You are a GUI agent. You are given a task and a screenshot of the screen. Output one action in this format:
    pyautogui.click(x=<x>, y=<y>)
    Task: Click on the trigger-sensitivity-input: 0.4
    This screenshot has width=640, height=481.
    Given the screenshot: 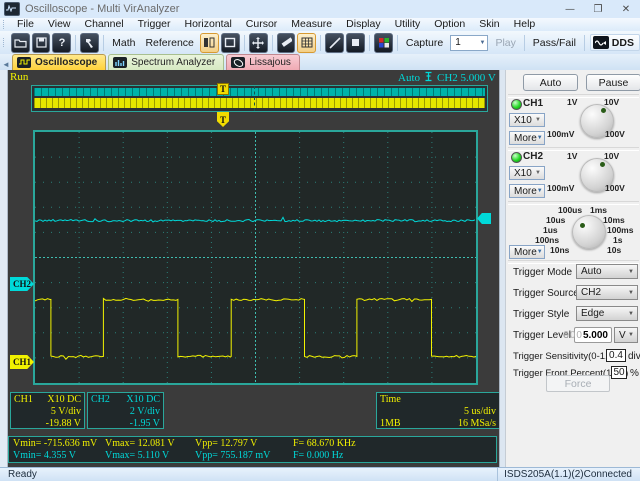 What is the action you would take?
    pyautogui.click(x=616, y=355)
    